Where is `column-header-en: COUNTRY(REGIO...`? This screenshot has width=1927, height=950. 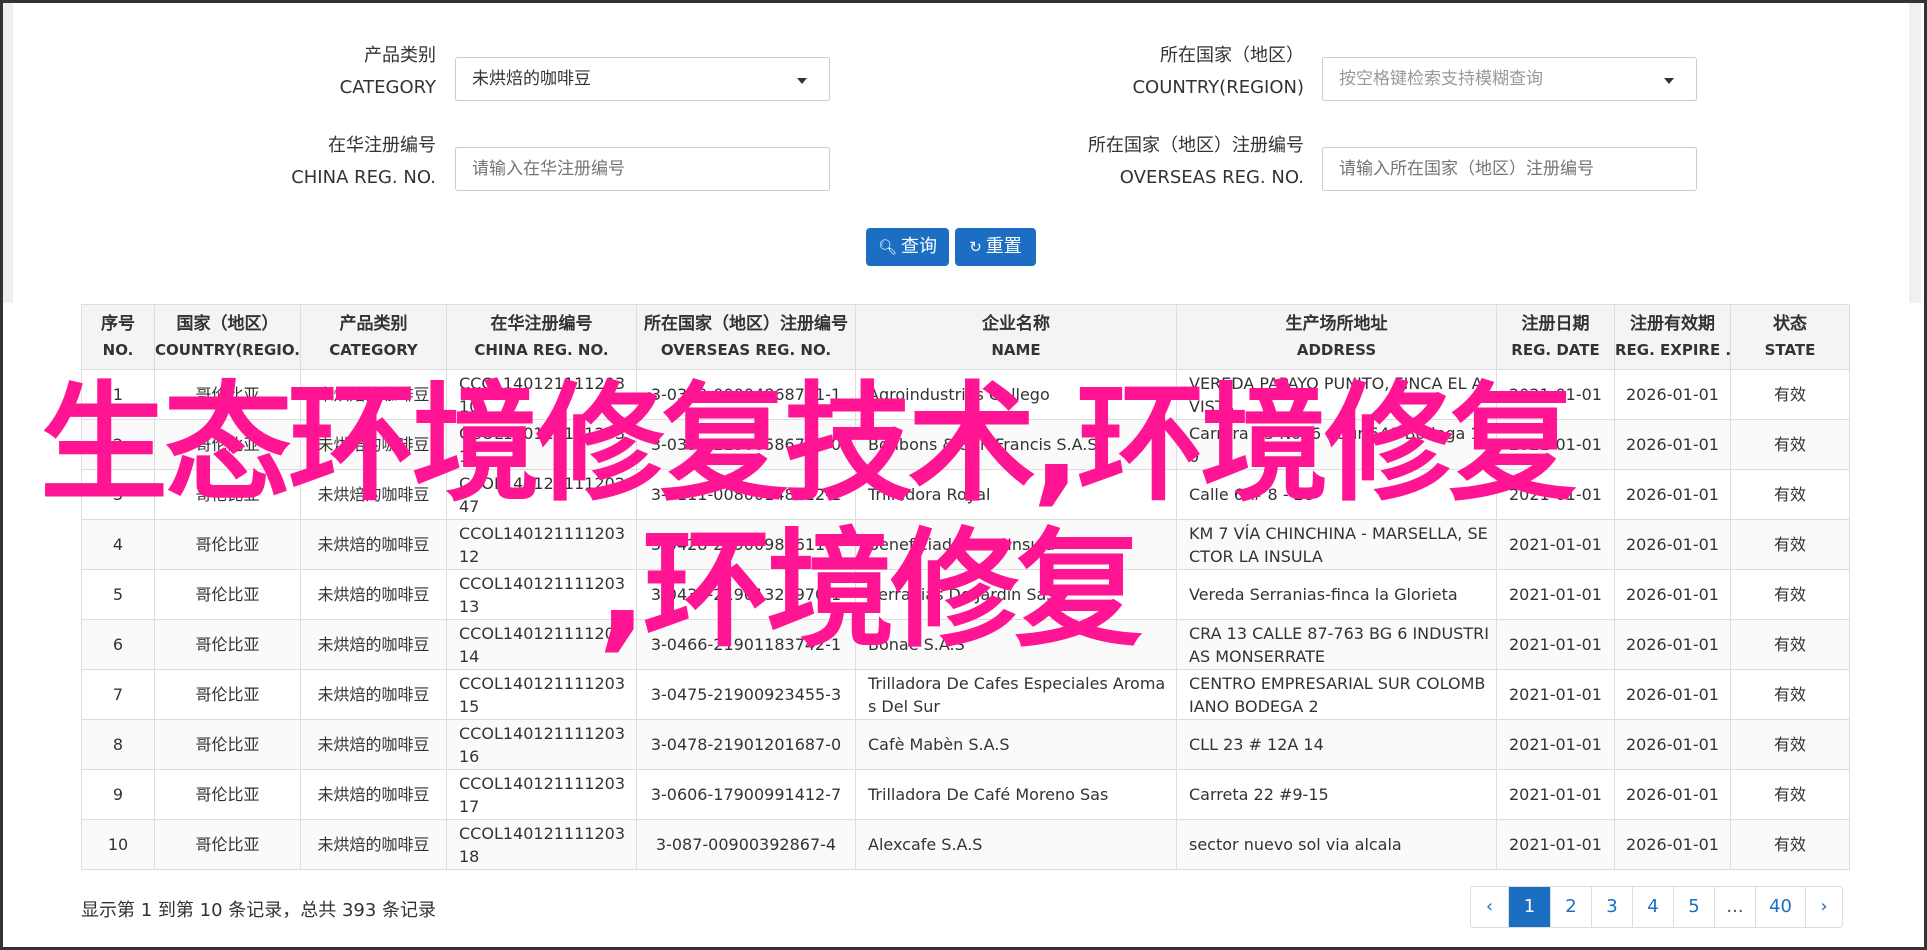 column-header-en: COUNTRY(REGIO... is located at coordinates (227, 350).